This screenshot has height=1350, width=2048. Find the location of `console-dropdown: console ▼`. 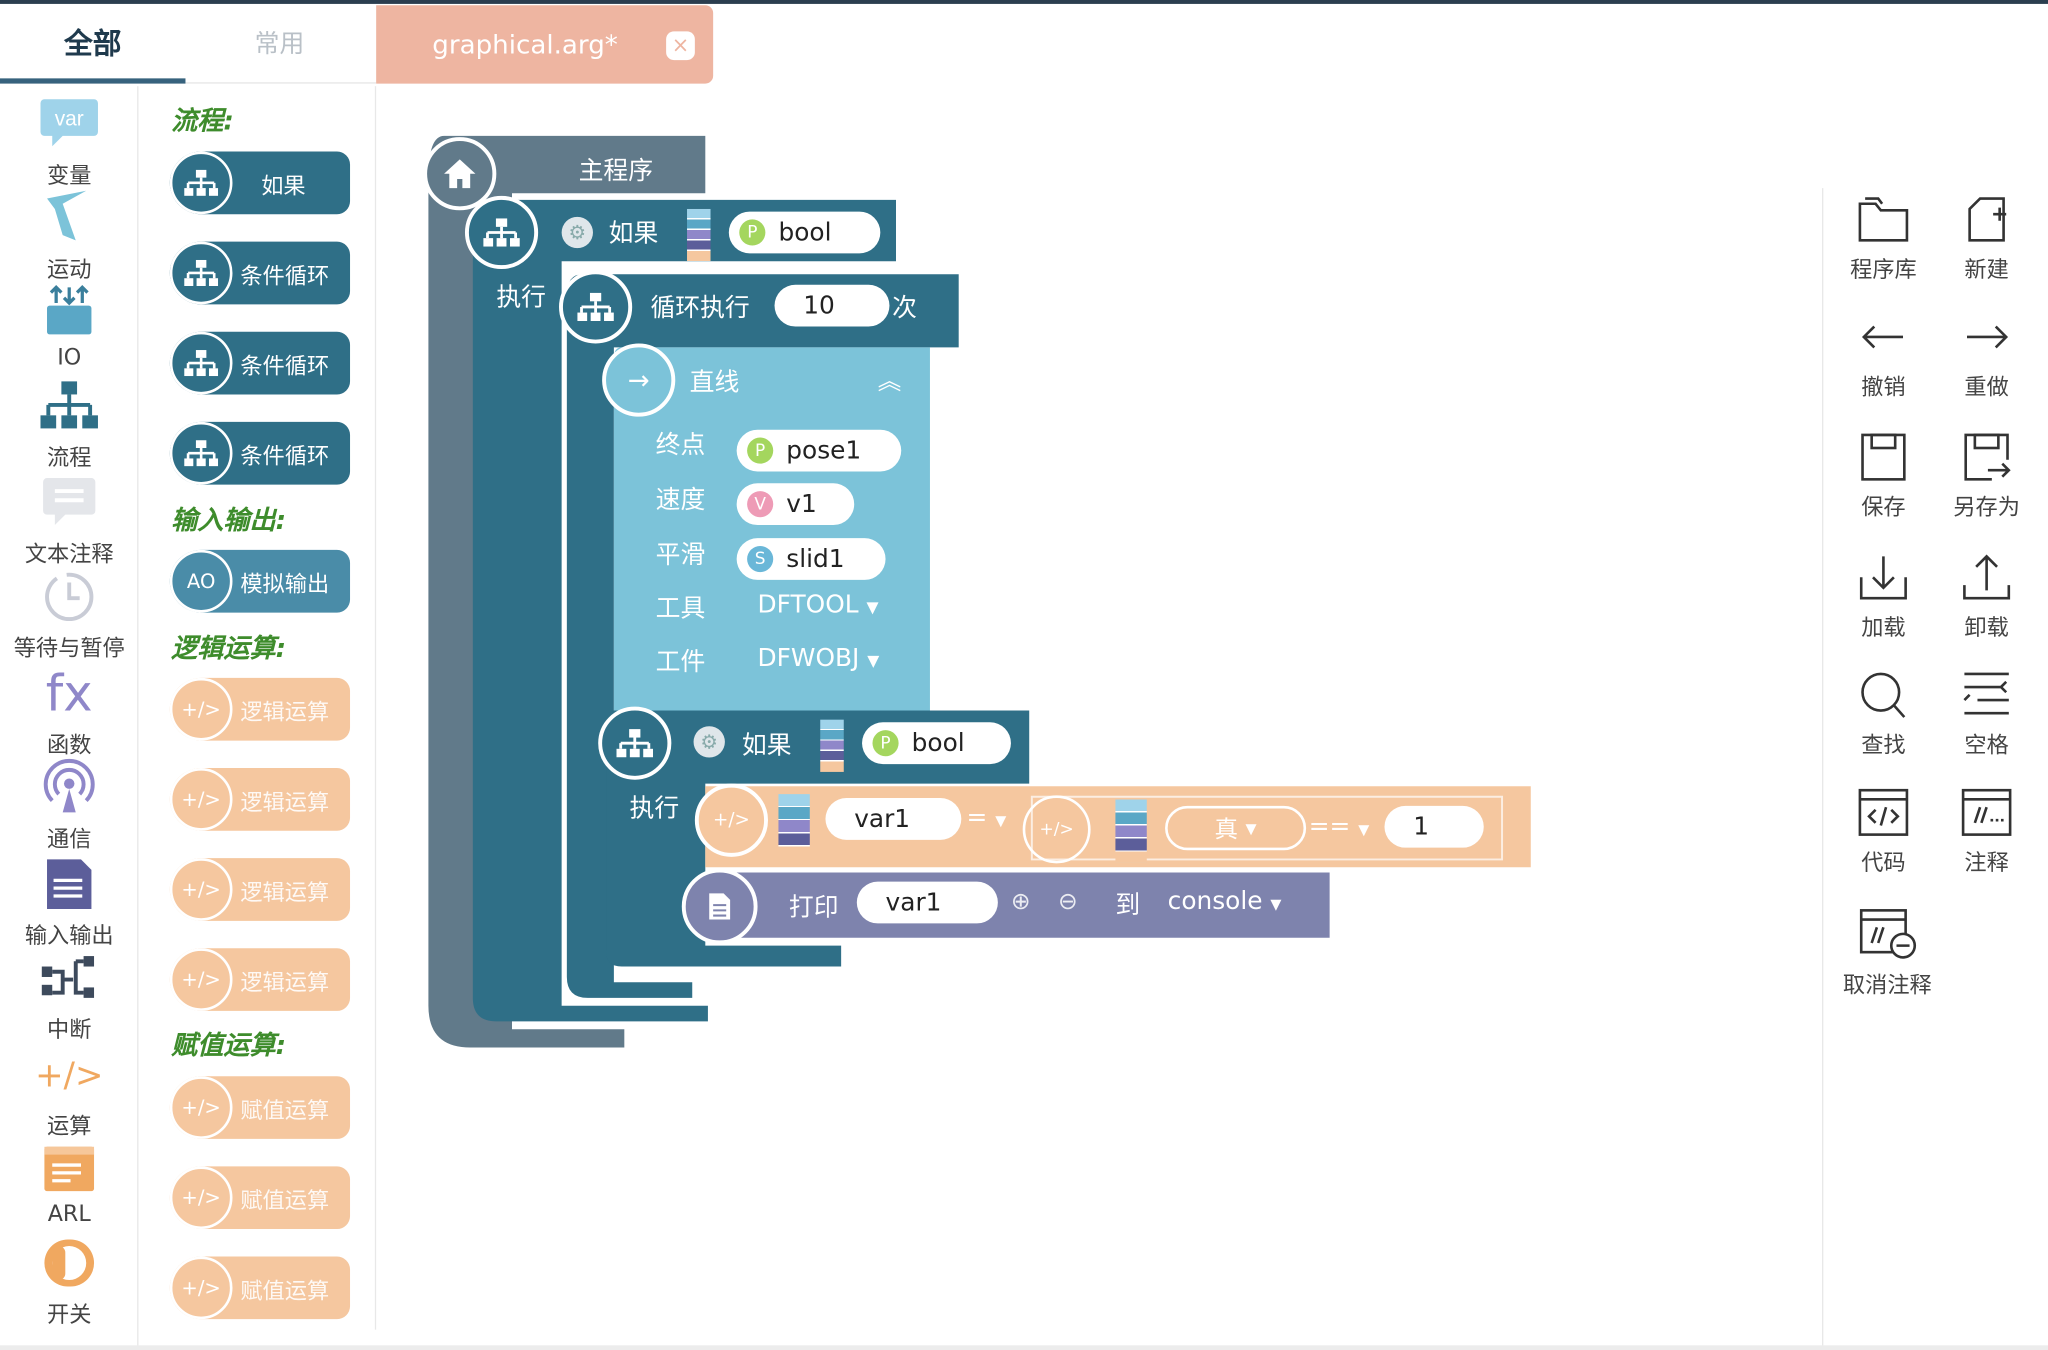

console-dropdown: console ▼ is located at coordinates (1225, 901).